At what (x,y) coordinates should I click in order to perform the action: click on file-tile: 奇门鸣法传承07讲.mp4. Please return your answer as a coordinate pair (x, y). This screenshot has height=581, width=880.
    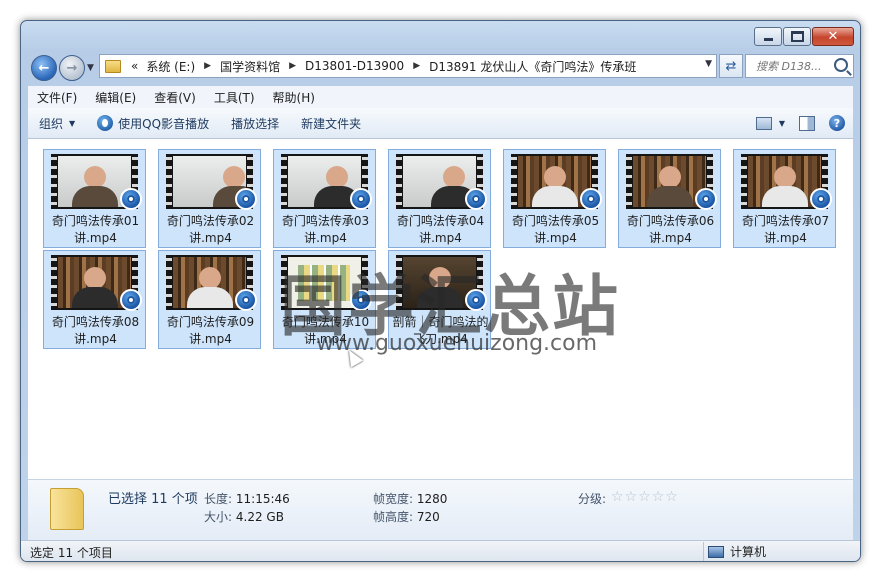
    Looking at the image, I should click on (784, 198).